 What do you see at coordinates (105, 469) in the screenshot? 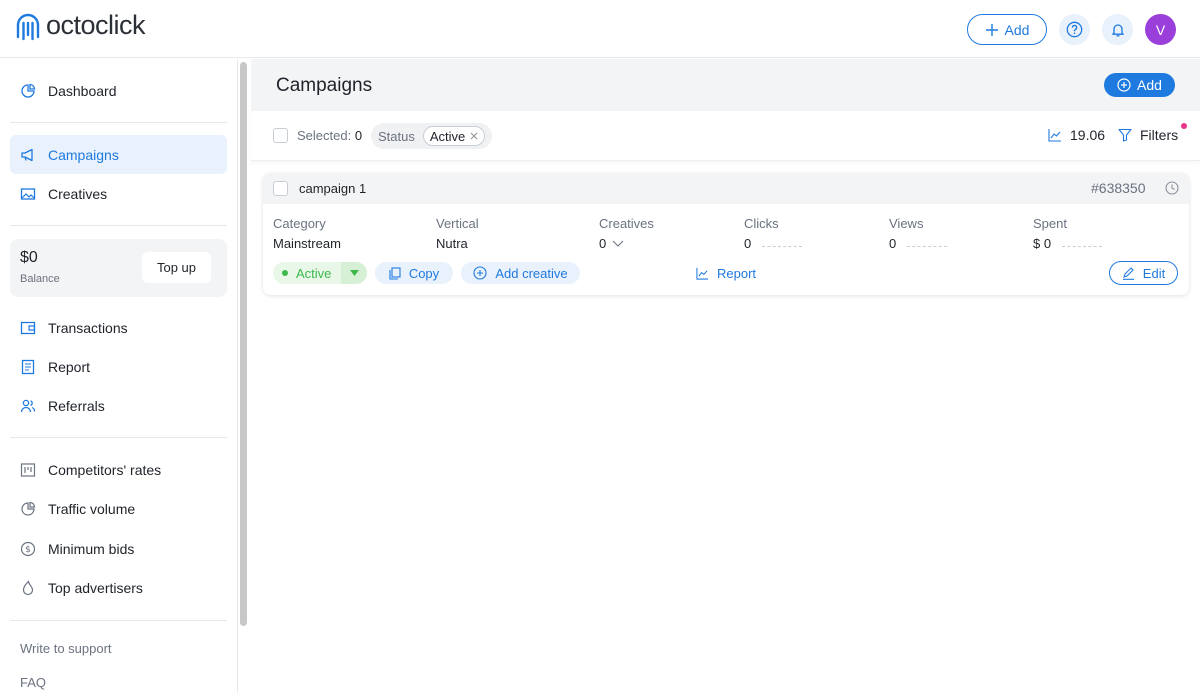
I see `sidebar-item-label: Competitors' rates` at bounding box center [105, 469].